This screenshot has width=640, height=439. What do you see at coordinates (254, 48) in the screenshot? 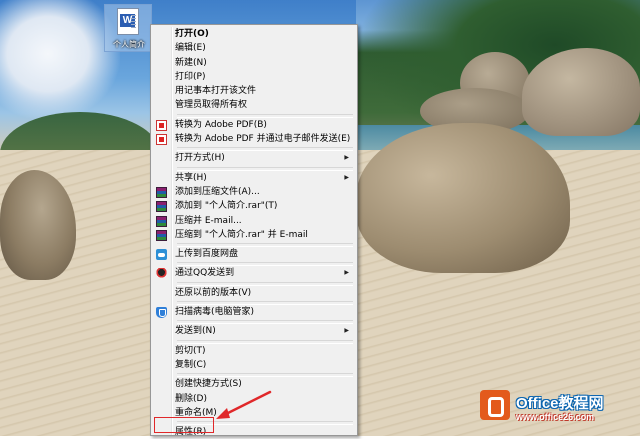
I see `menu-item-edit: 编辑(E)` at bounding box center [254, 48].